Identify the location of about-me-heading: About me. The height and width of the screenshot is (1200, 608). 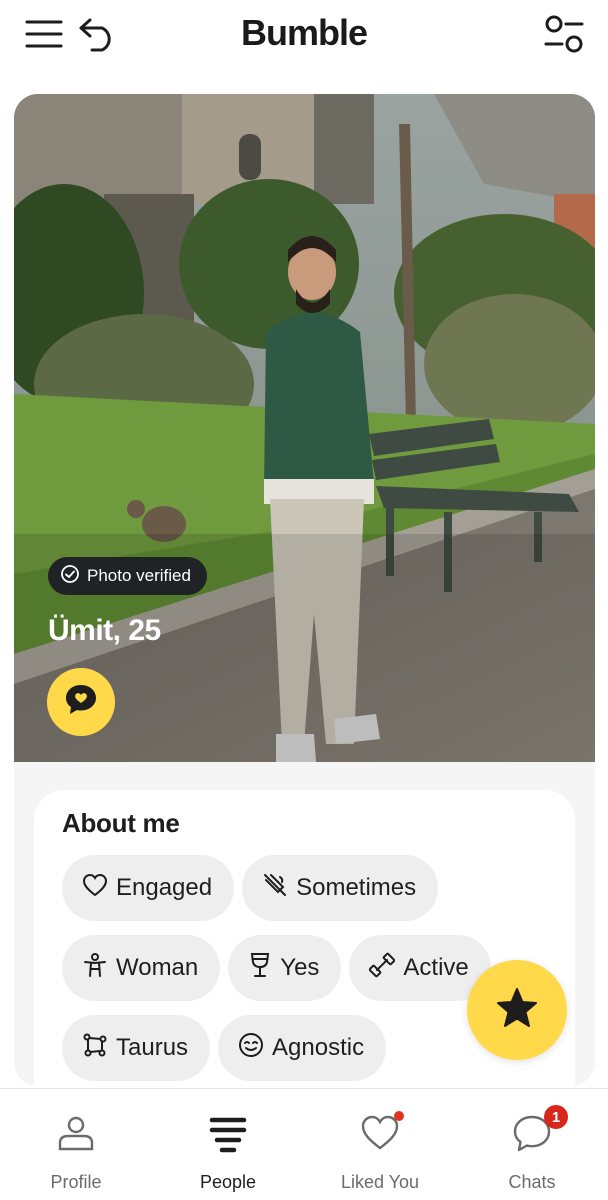
(121, 823).